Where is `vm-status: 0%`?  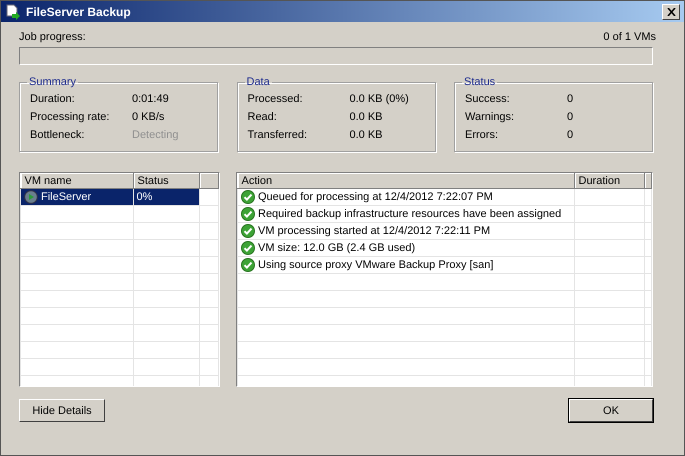
vm-status: 0% is located at coordinates (144, 197).